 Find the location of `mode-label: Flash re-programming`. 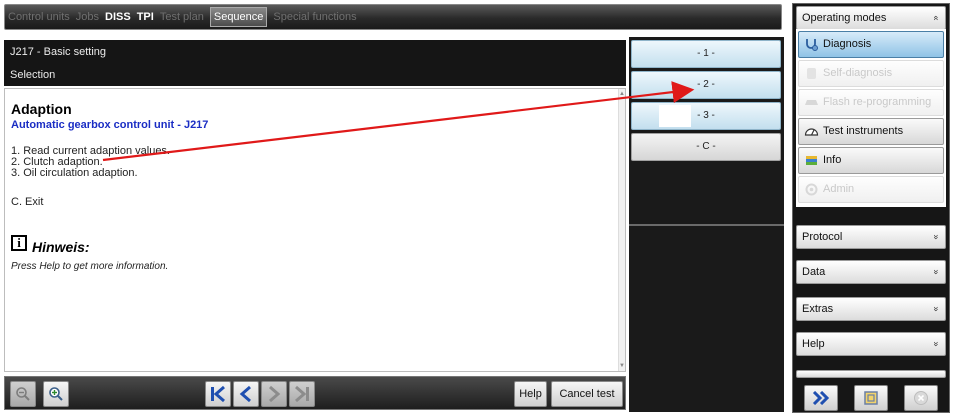

mode-label: Flash re-programming is located at coordinates (877, 102).